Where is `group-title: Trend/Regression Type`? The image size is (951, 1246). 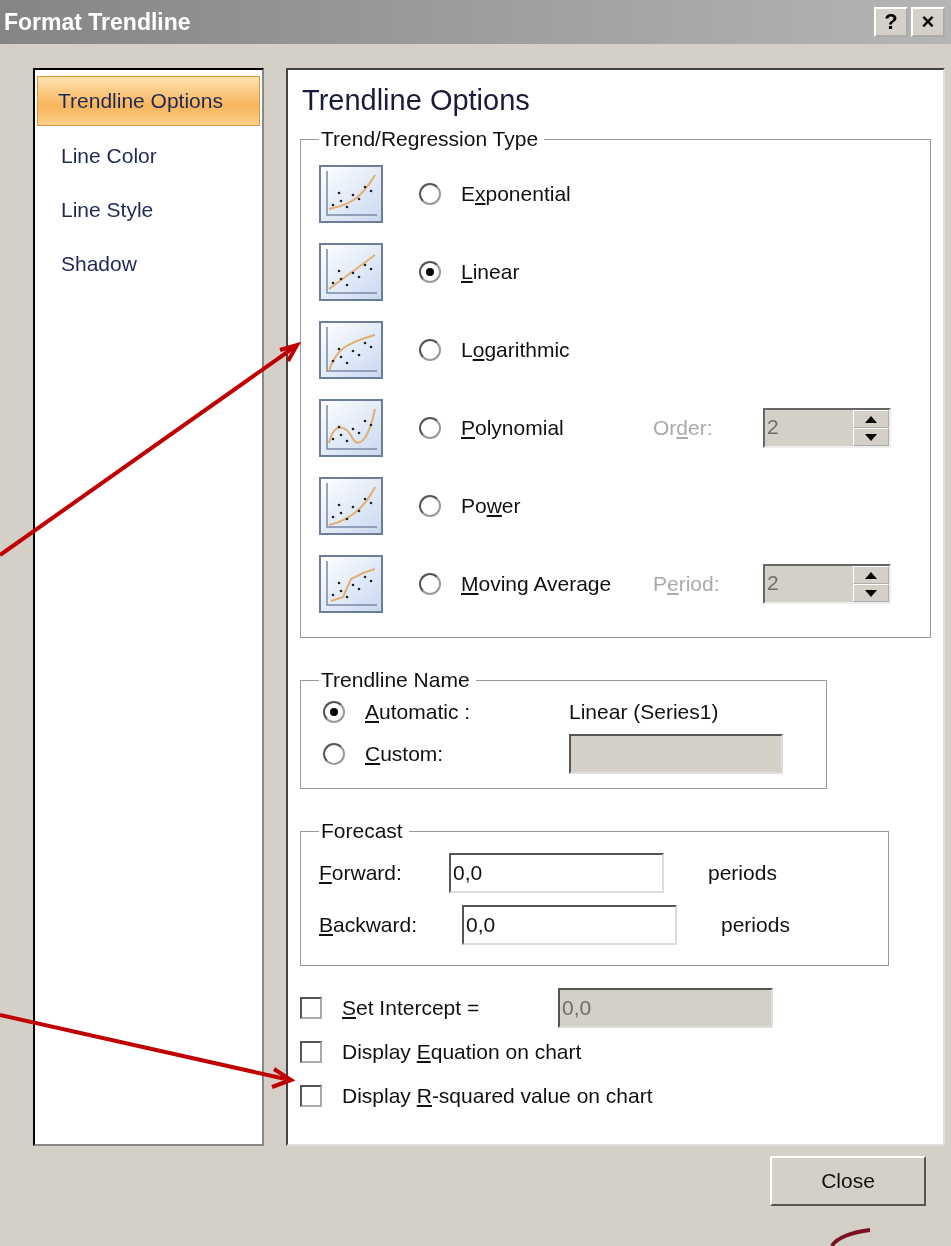 group-title: Trend/Regression Type is located at coordinates (430, 139).